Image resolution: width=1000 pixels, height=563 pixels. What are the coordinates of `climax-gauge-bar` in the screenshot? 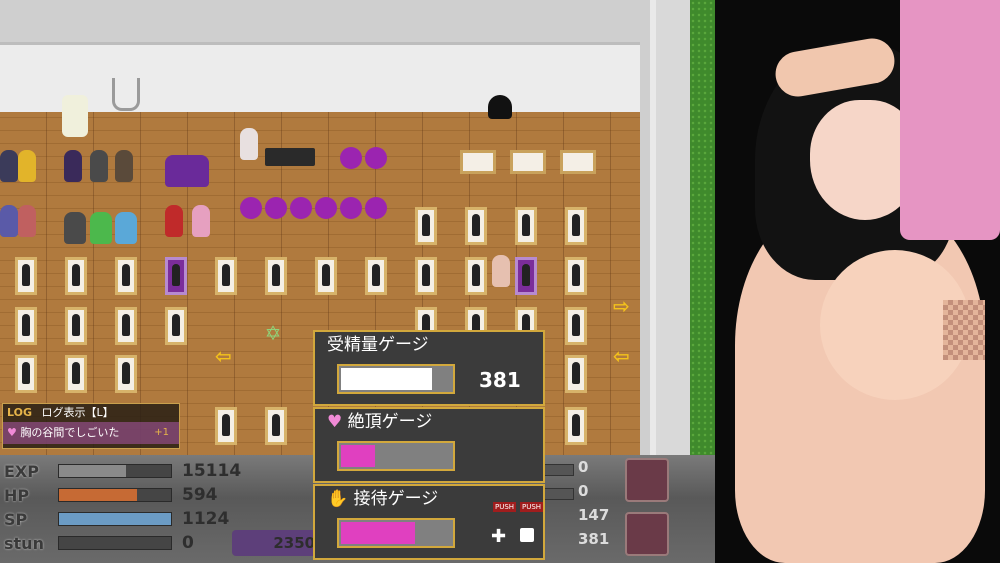 It's located at (396, 456).